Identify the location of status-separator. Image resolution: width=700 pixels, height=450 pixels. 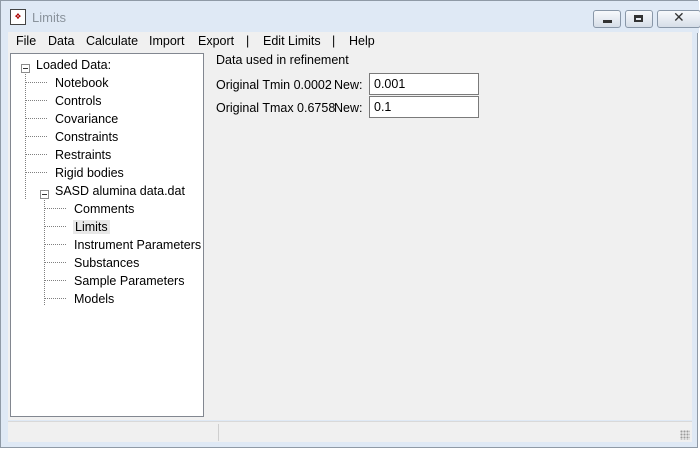
(218, 432).